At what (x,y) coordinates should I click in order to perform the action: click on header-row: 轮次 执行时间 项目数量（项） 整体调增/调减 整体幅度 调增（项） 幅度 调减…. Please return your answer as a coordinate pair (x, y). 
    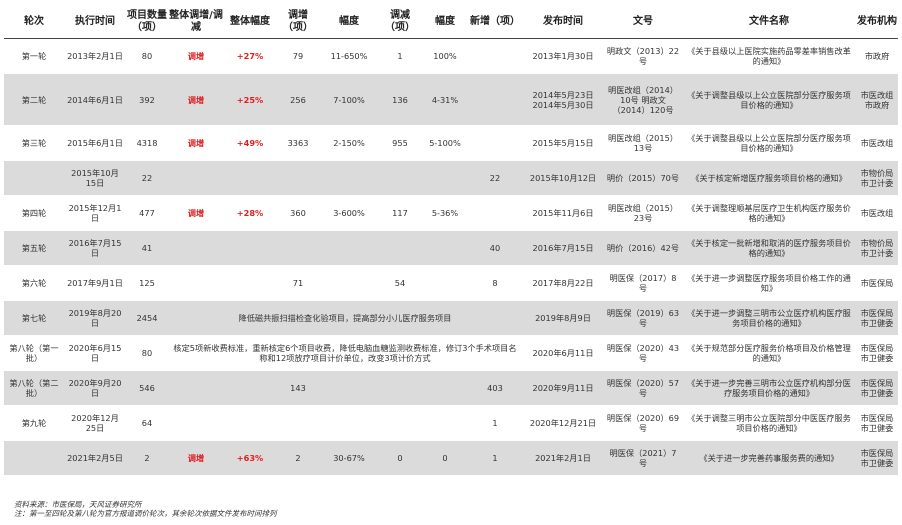
    Looking at the image, I should click on (451, 22).